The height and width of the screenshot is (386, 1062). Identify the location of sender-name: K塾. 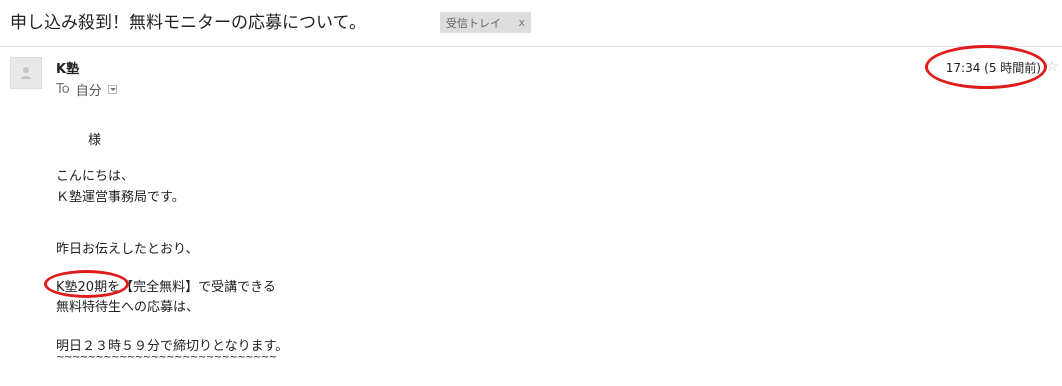
(67, 67).